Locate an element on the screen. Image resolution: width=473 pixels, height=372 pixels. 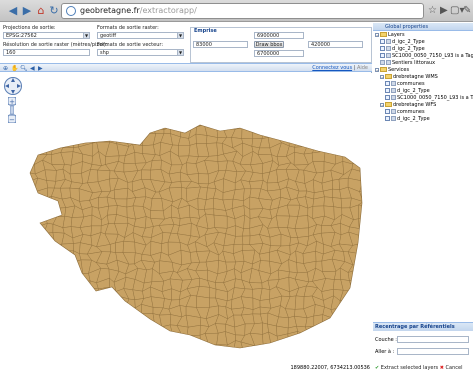
url-bar: geobretagne.fr/extractorapp/ is located at coordinates (242, 11).